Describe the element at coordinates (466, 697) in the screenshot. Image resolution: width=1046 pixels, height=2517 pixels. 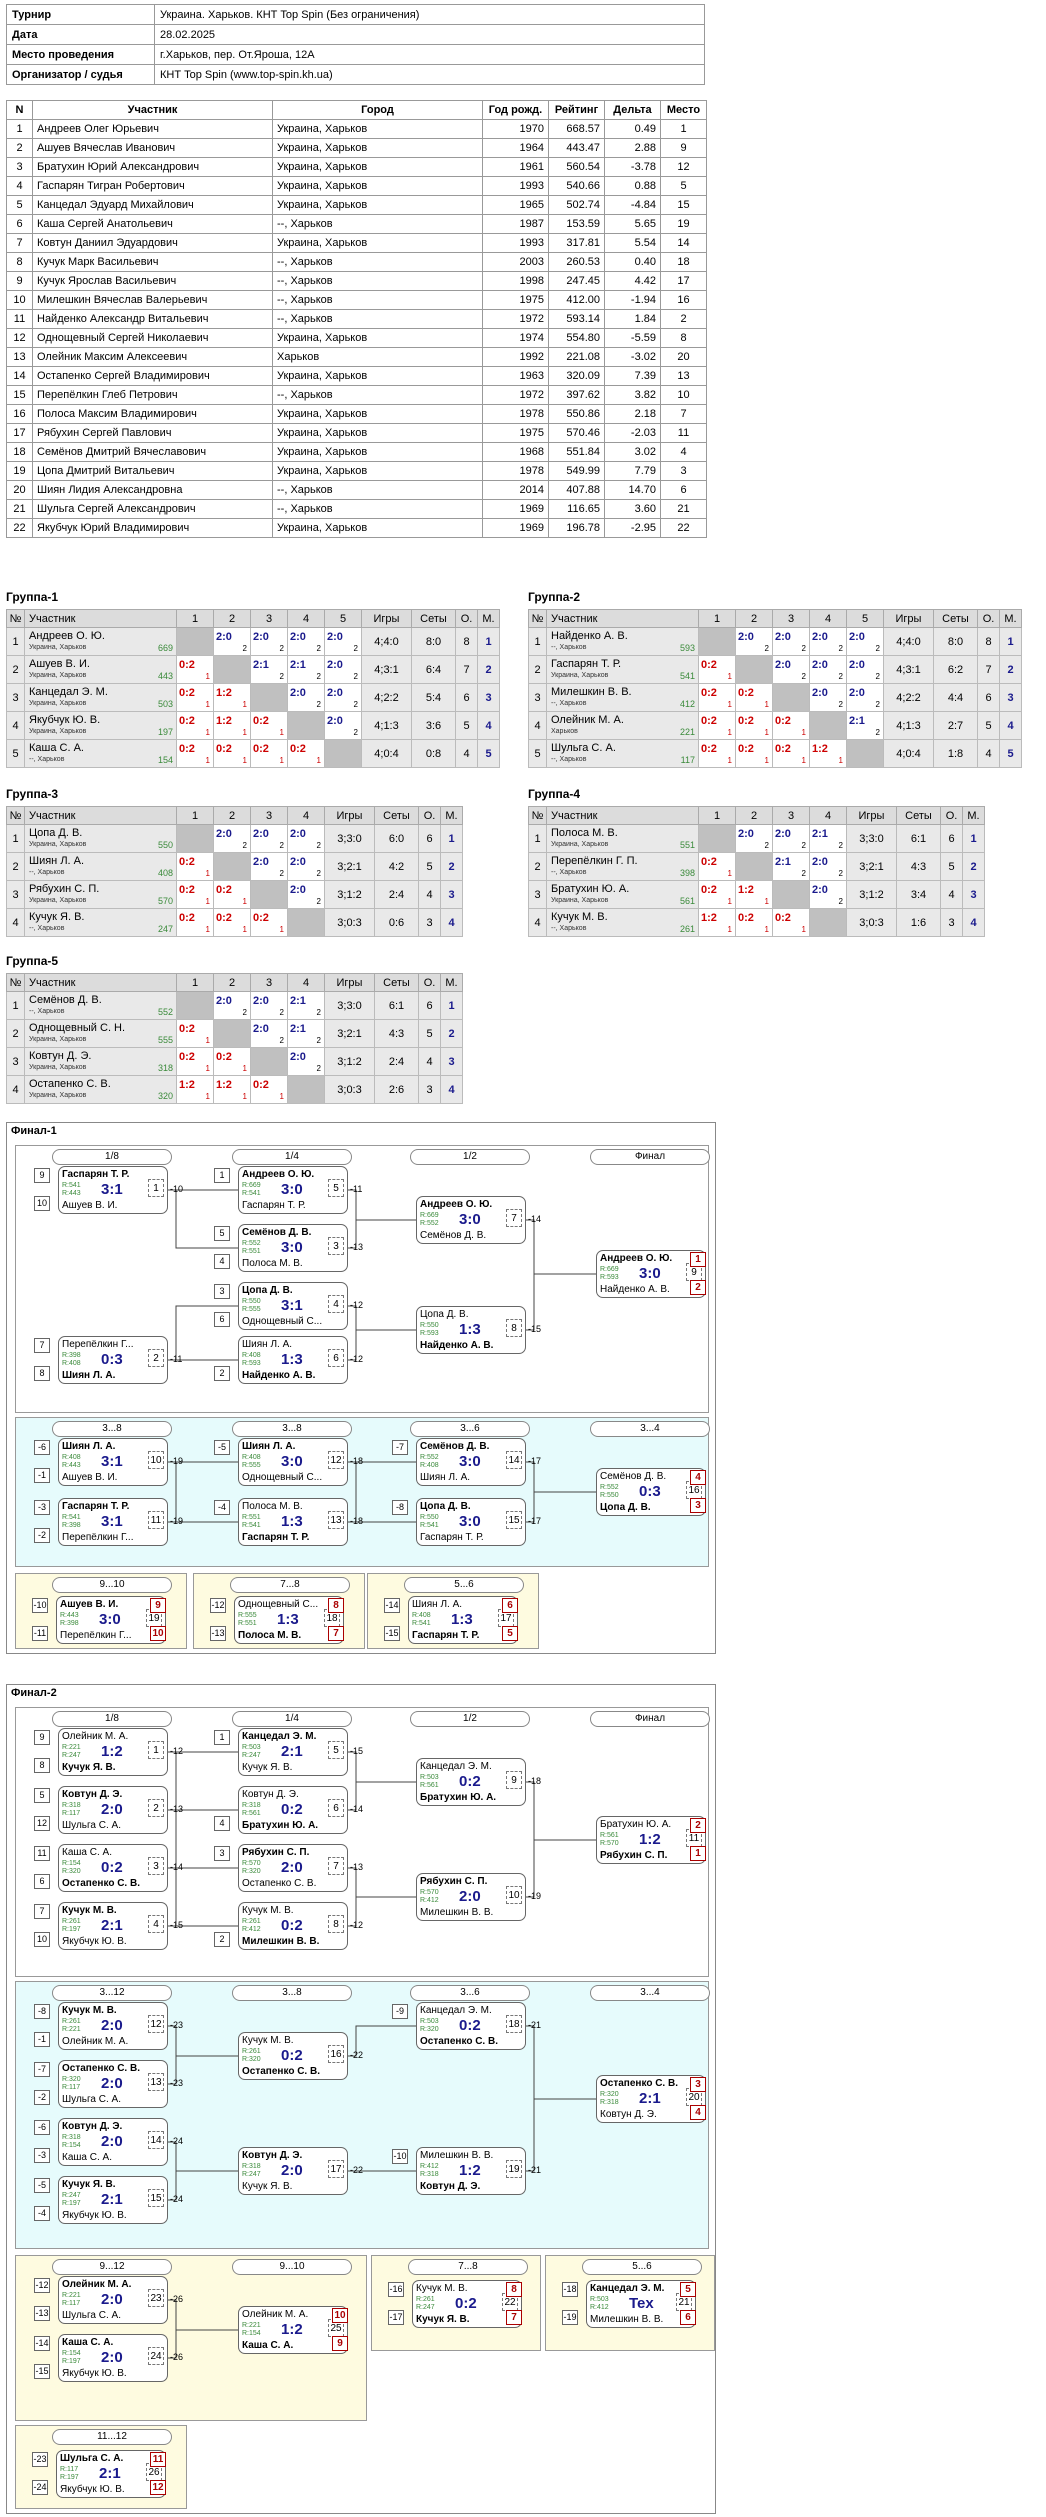
I see `group-points: 6` at that location.